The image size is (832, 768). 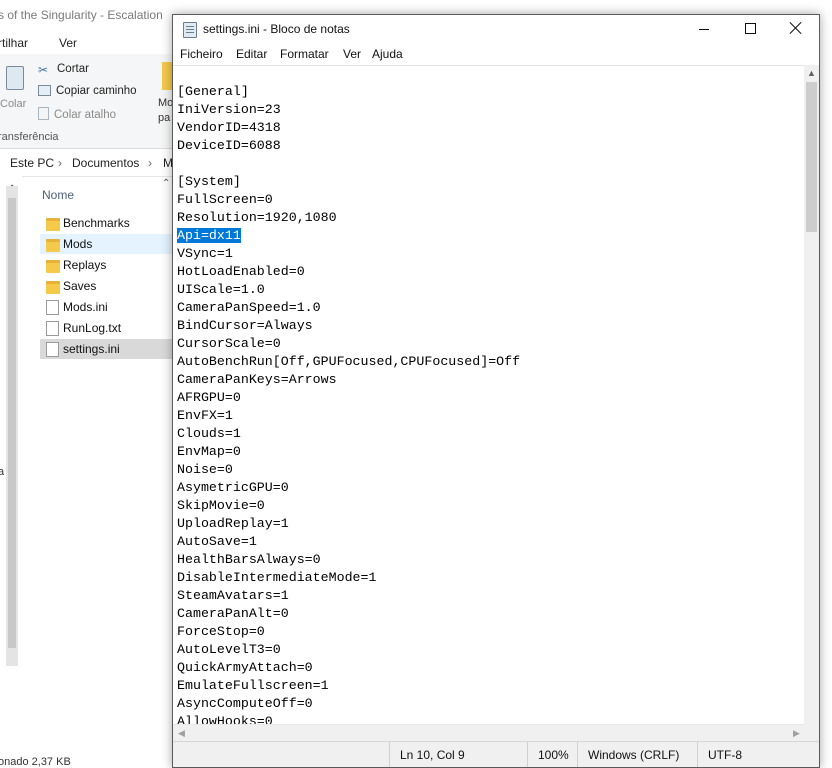 I want to click on explorer-title: s of the Singularity - Escalation, so click(x=81, y=15).